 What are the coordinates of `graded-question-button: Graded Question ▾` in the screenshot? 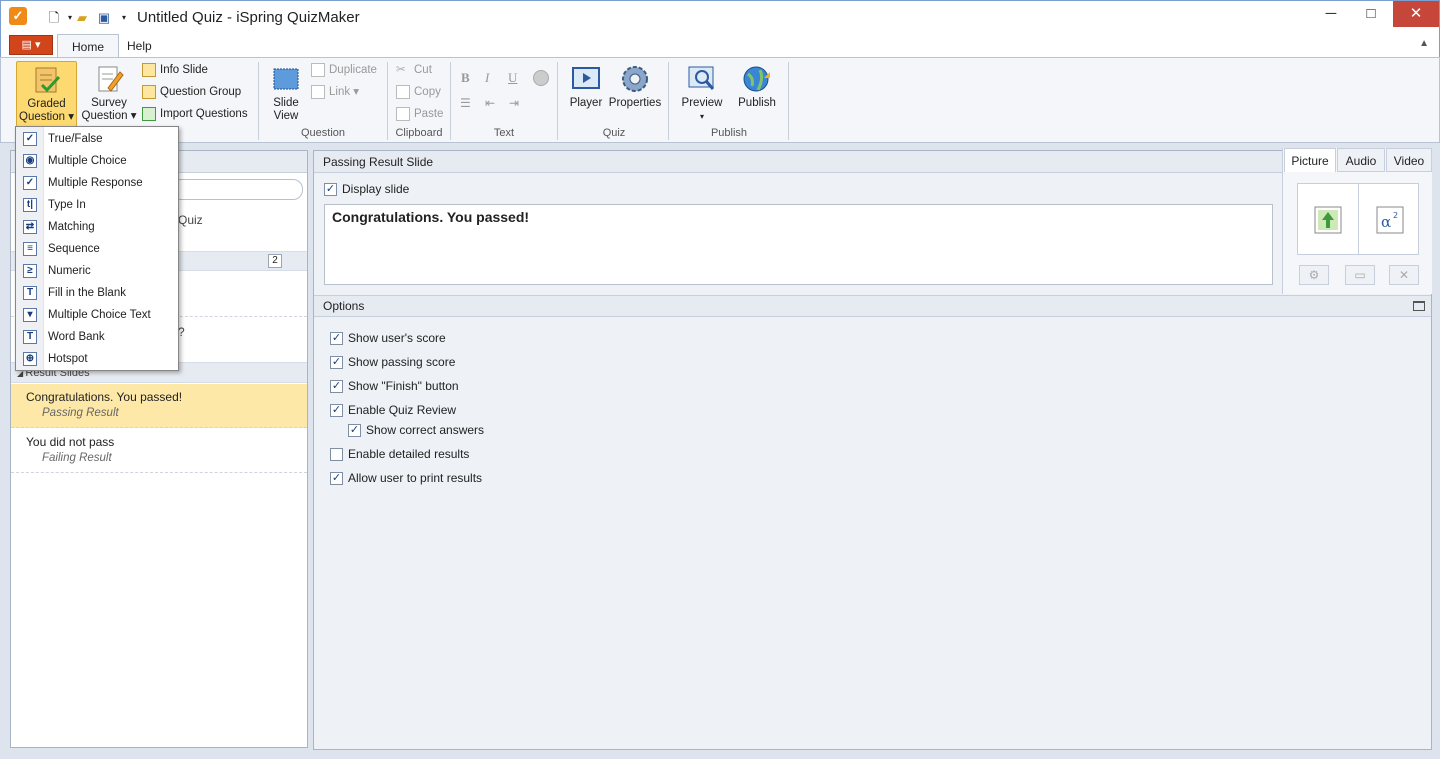 It's located at (46, 94).